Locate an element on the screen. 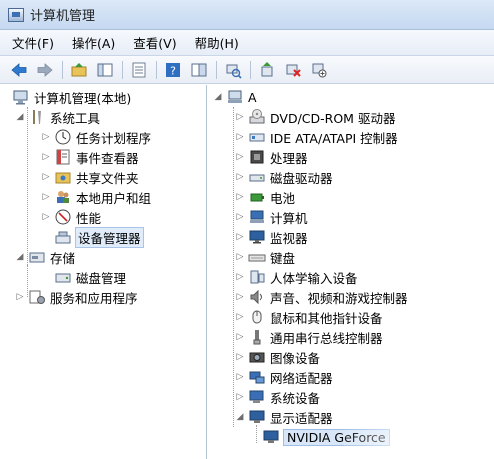 The image size is (494, 459). menu-view: 查看(V) is located at coordinates (154, 42).